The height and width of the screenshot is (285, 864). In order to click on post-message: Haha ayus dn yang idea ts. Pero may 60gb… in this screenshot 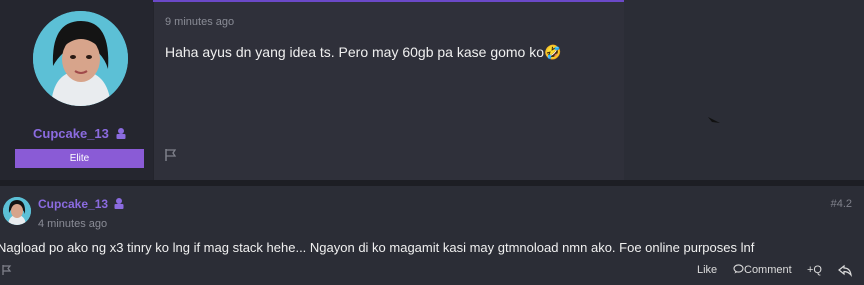, I will do `click(363, 52)`.